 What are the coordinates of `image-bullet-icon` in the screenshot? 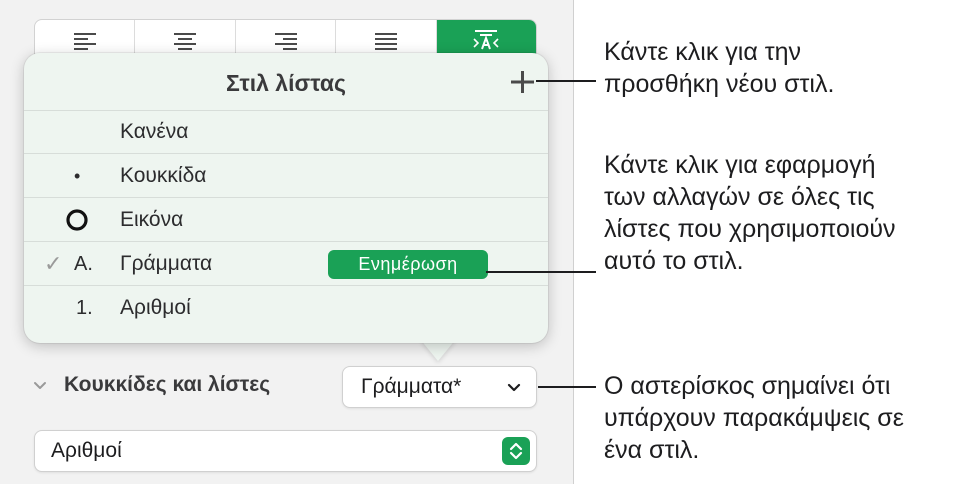 It's located at (94, 220).